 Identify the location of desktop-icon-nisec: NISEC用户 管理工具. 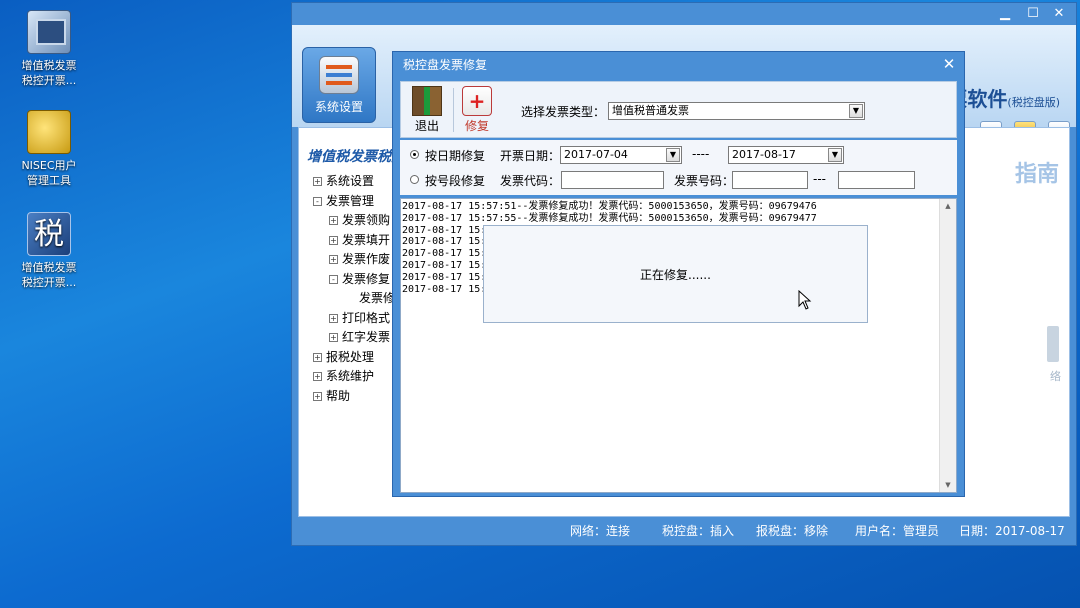
(49, 149).